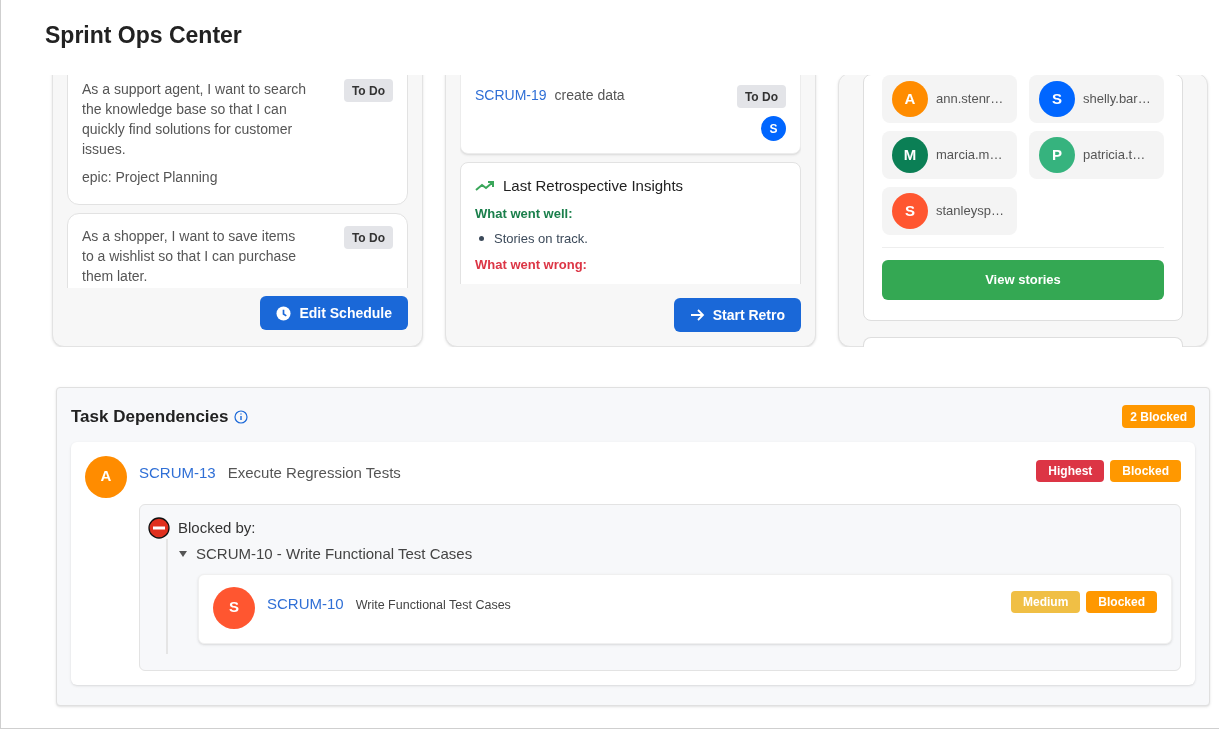 The width and height of the screenshot is (1219, 729). What do you see at coordinates (589, 95) in the screenshot?
I see `issue-title: create data` at bounding box center [589, 95].